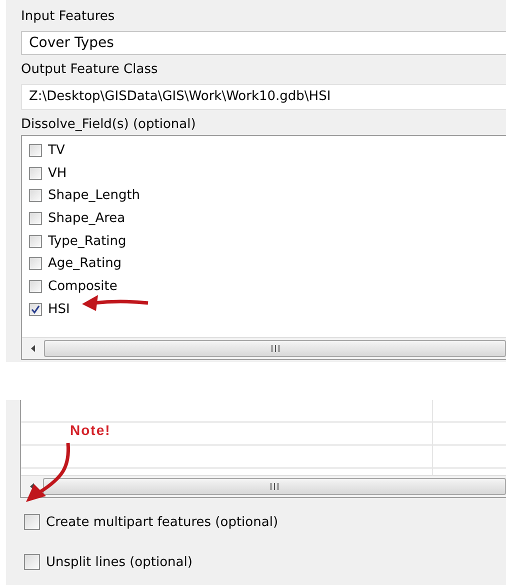  Describe the element at coordinates (33, 348) in the screenshot. I see `left-arrow-icon` at that location.